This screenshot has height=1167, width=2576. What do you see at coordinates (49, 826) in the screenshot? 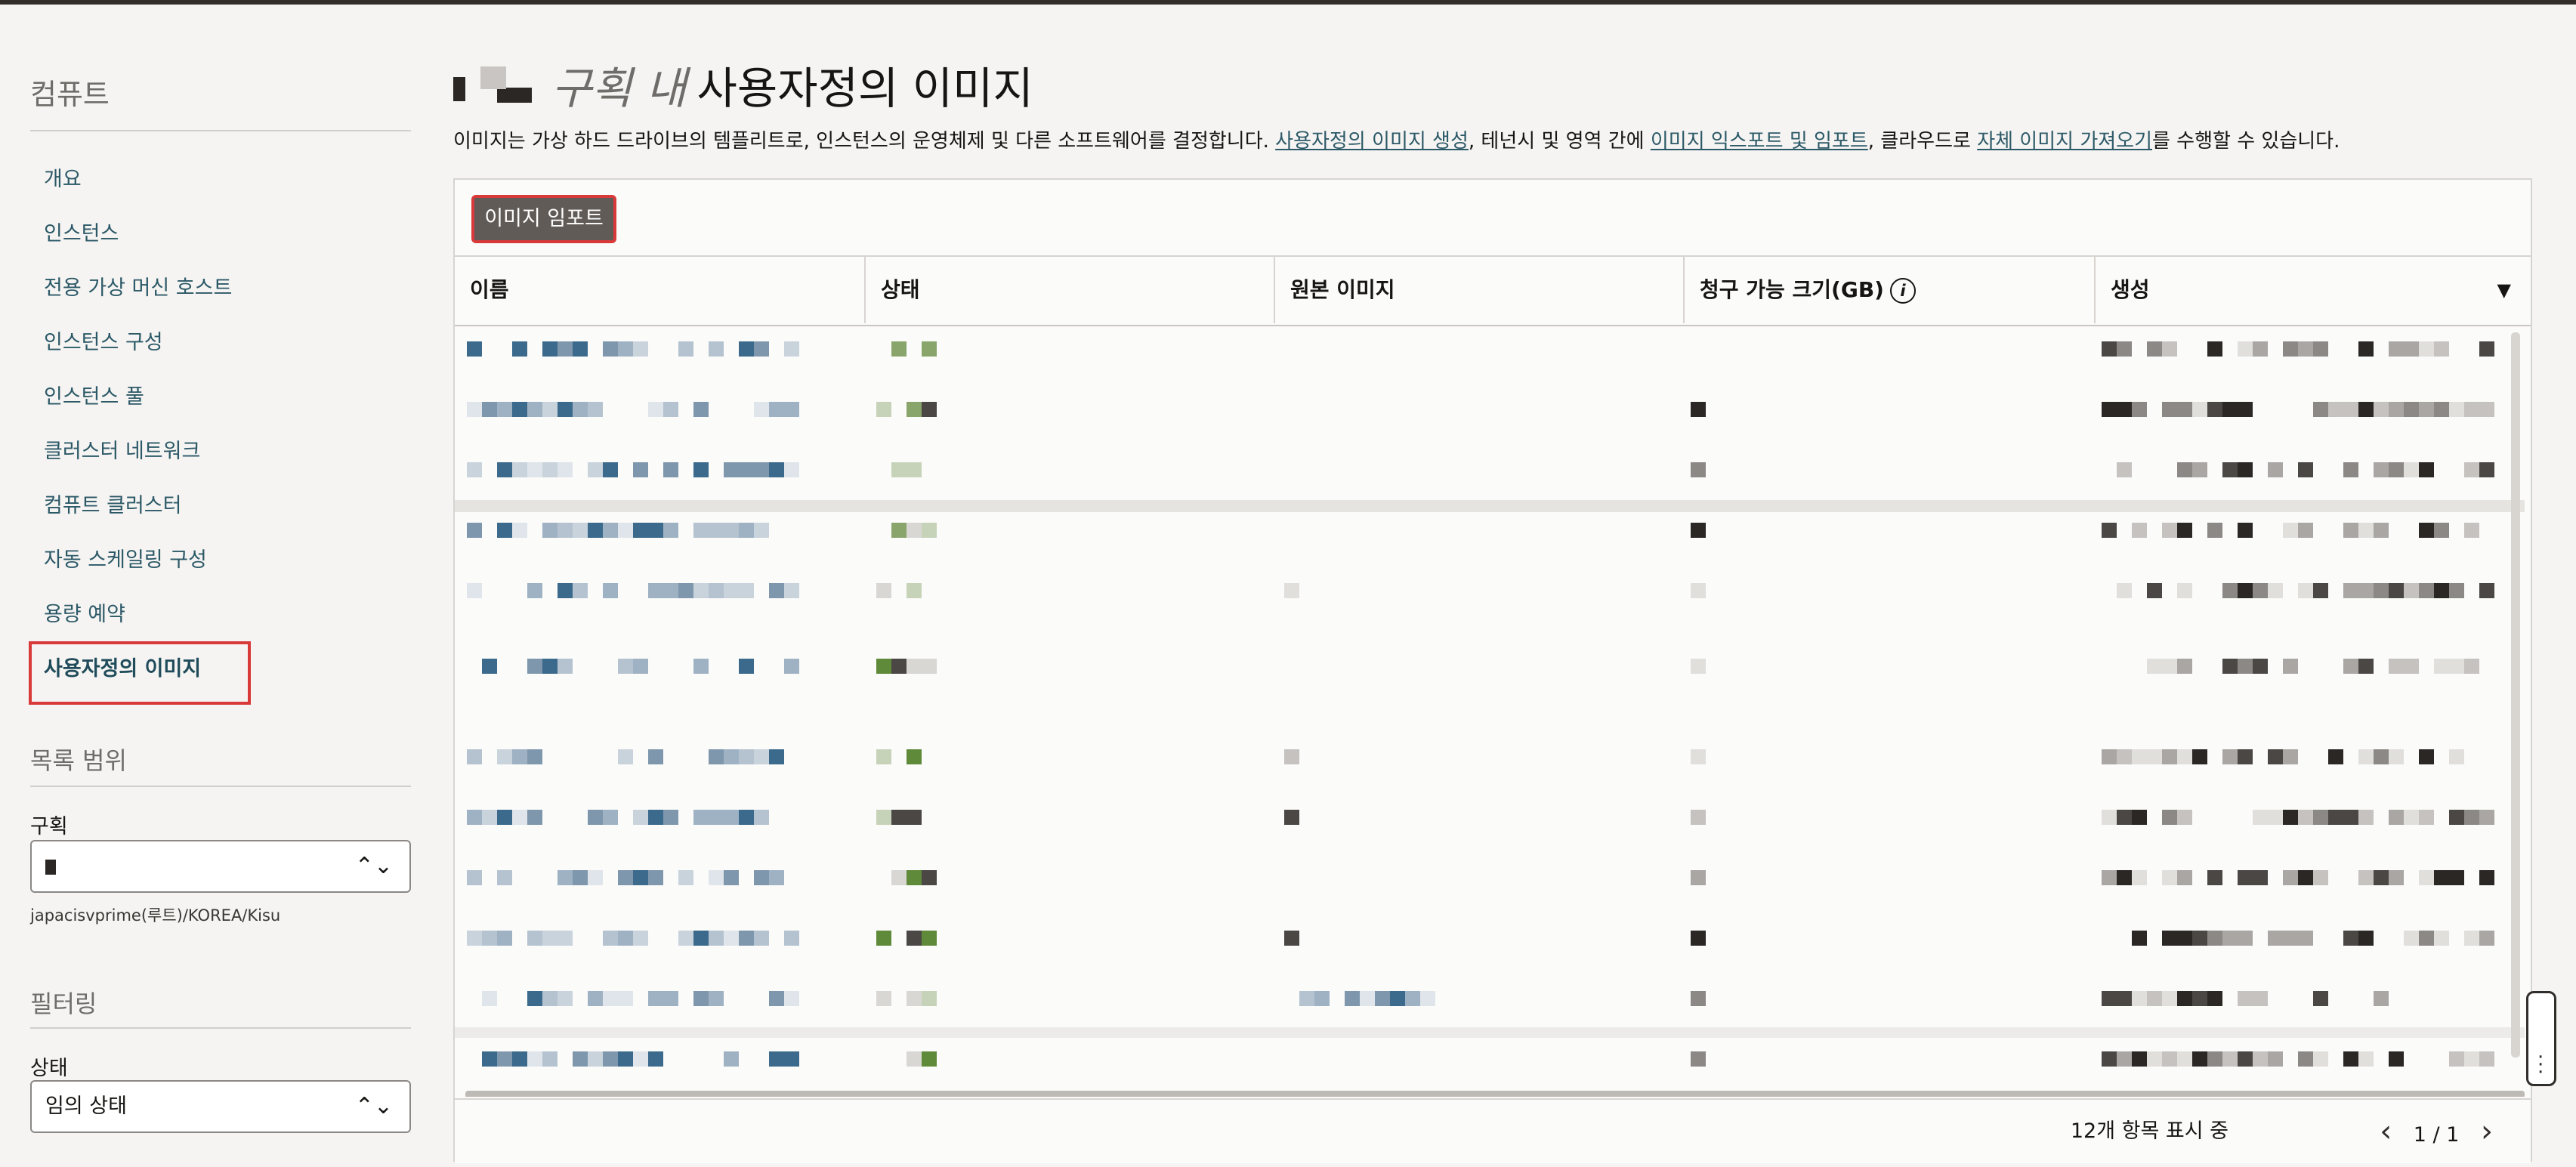
I see `compartment-label: 구획` at bounding box center [49, 826].